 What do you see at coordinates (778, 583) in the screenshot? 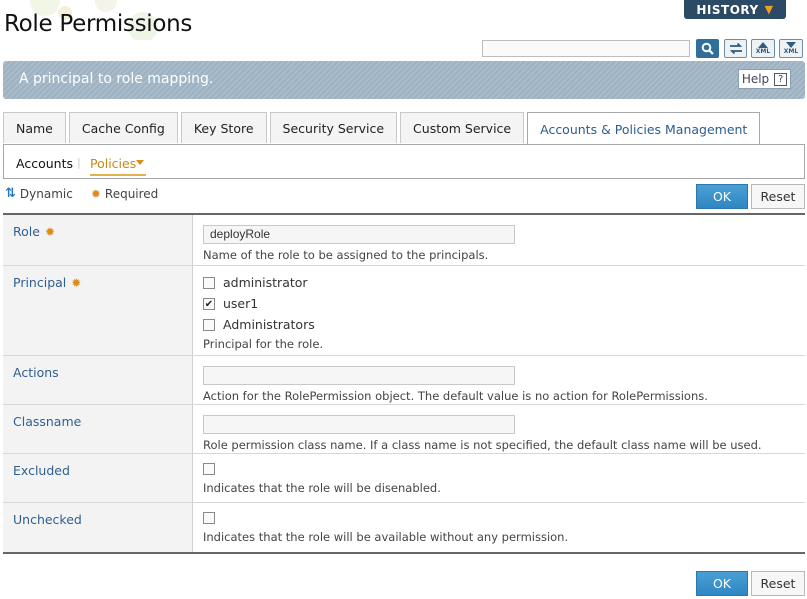
I see `reset-button-bottom: Reset` at bounding box center [778, 583].